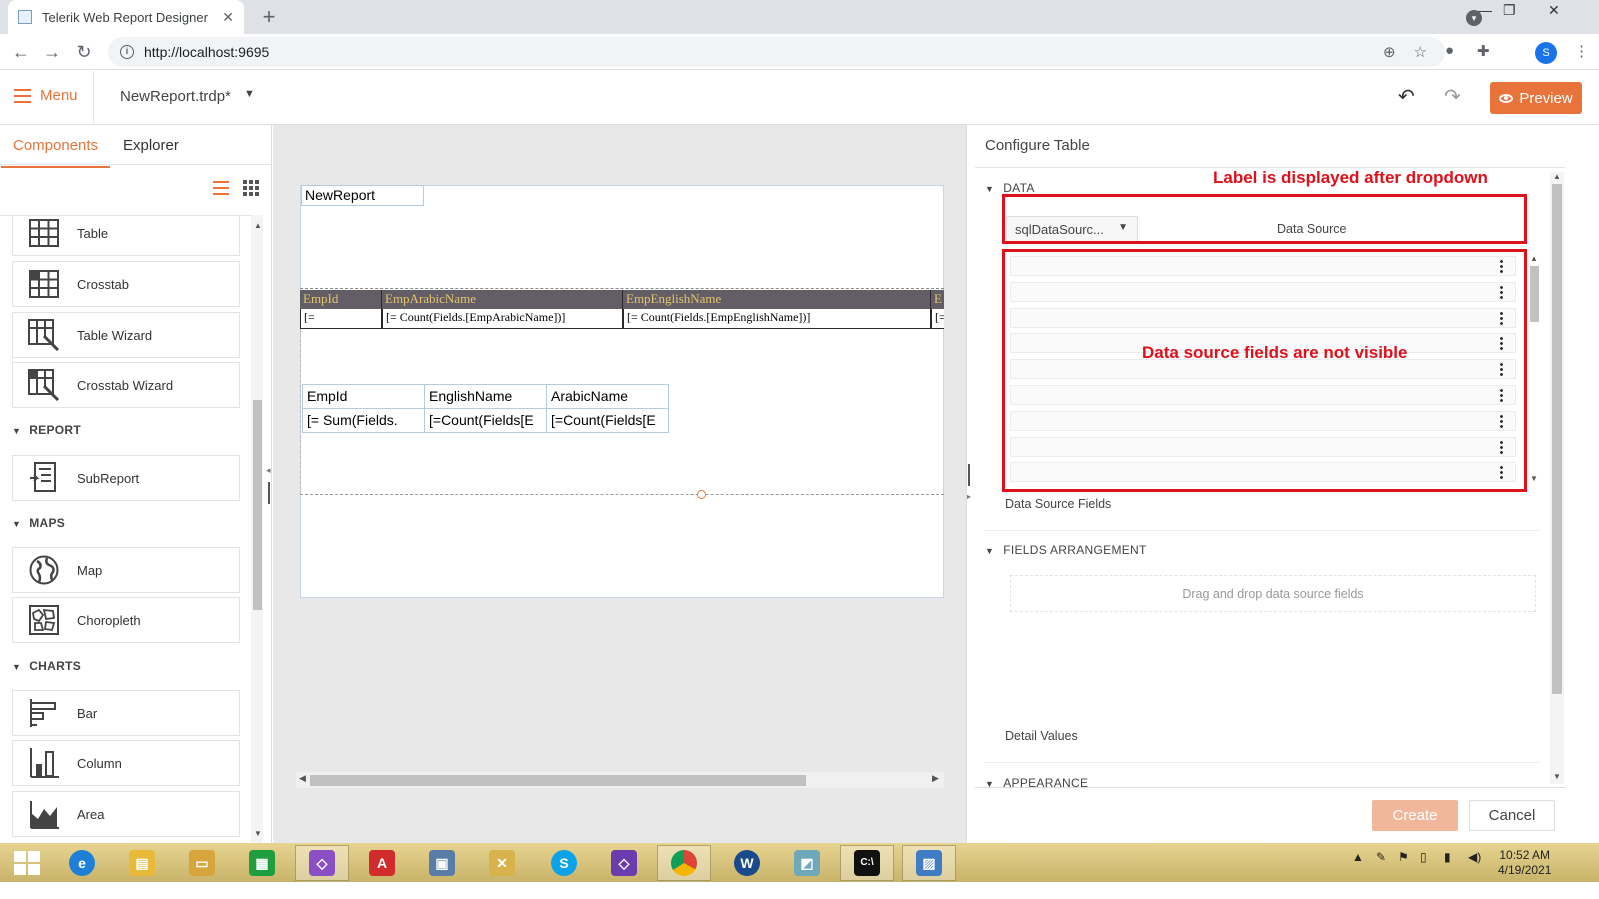  I want to click on component-table-wizard: Table Wizard, so click(126, 335).